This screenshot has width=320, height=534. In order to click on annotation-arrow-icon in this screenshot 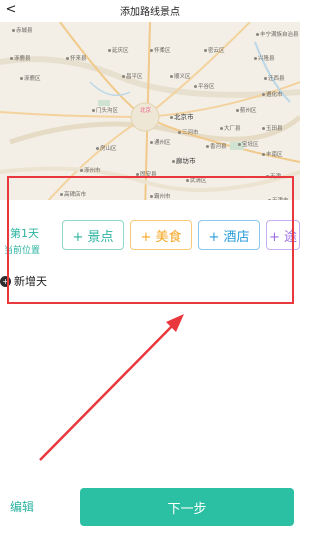, I will do `click(111, 387)`.